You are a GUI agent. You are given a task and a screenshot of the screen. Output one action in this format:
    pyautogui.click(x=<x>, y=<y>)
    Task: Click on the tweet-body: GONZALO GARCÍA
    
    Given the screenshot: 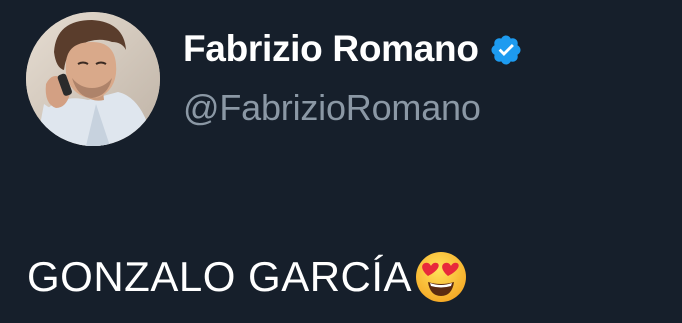 What is the action you would take?
    pyautogui.click(x=247, y=277)
    